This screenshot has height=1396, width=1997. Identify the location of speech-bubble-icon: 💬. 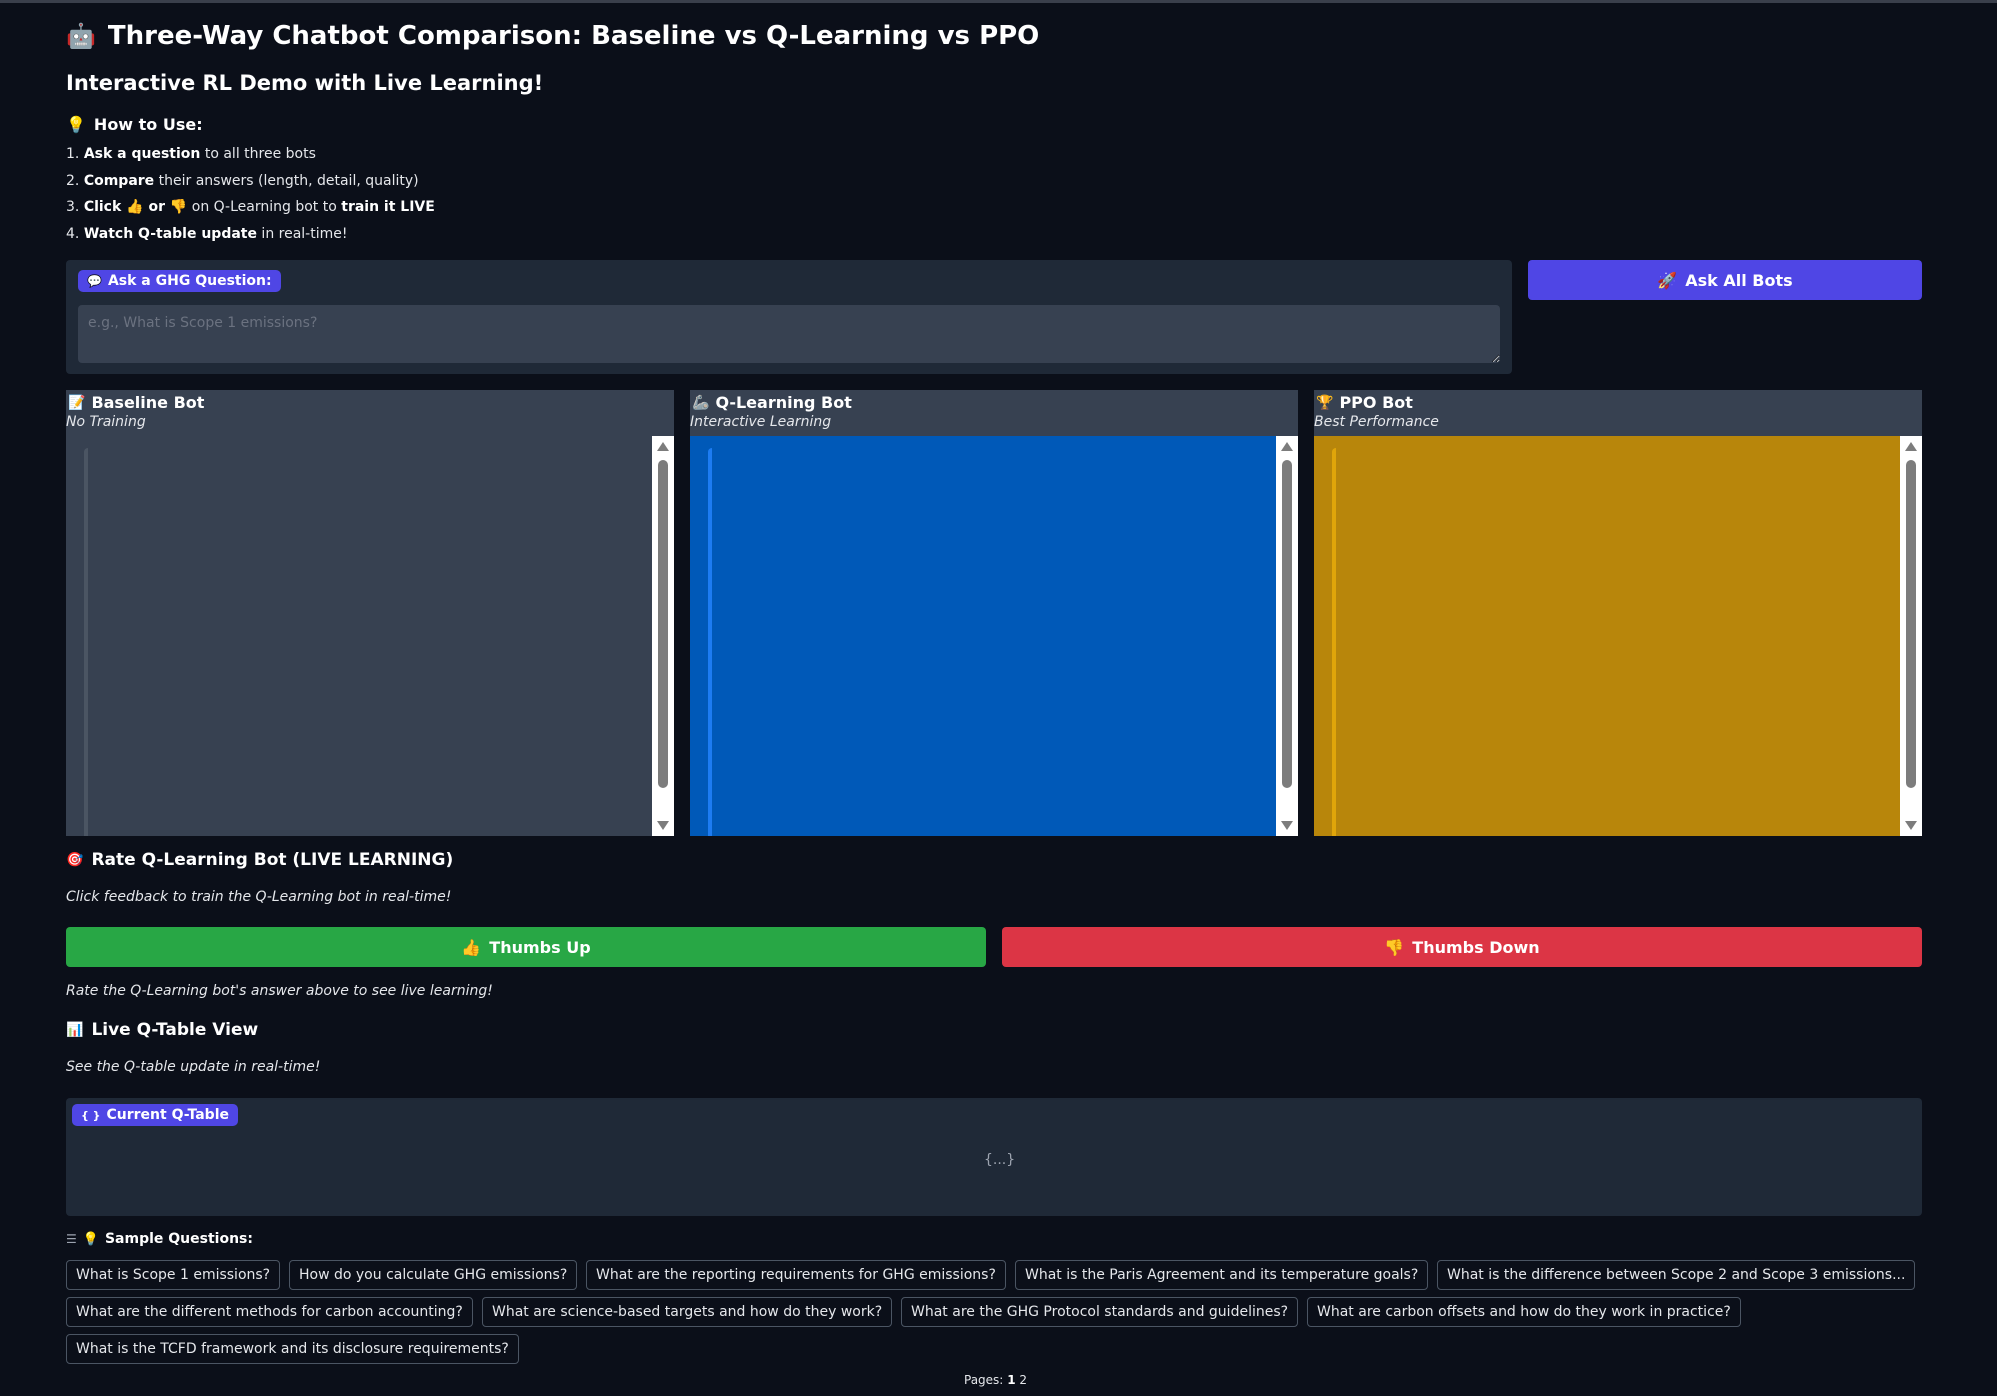
(94, 281).